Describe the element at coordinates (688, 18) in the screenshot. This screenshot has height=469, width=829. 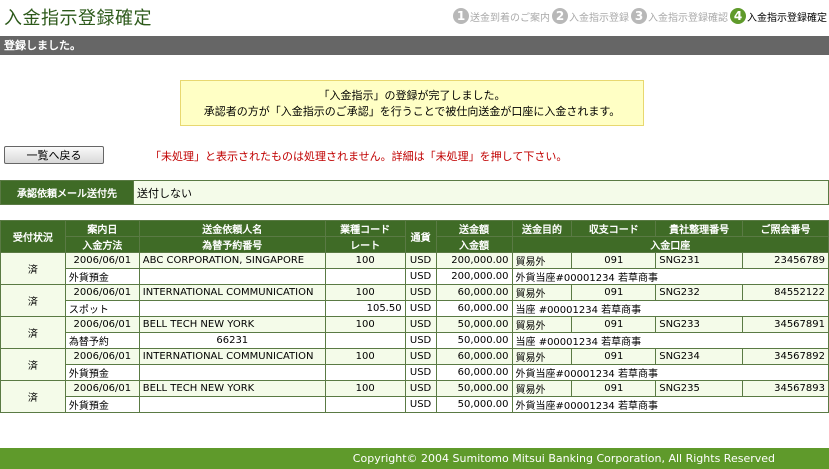
I see `step-label: 入金指示登録確認` at that location.